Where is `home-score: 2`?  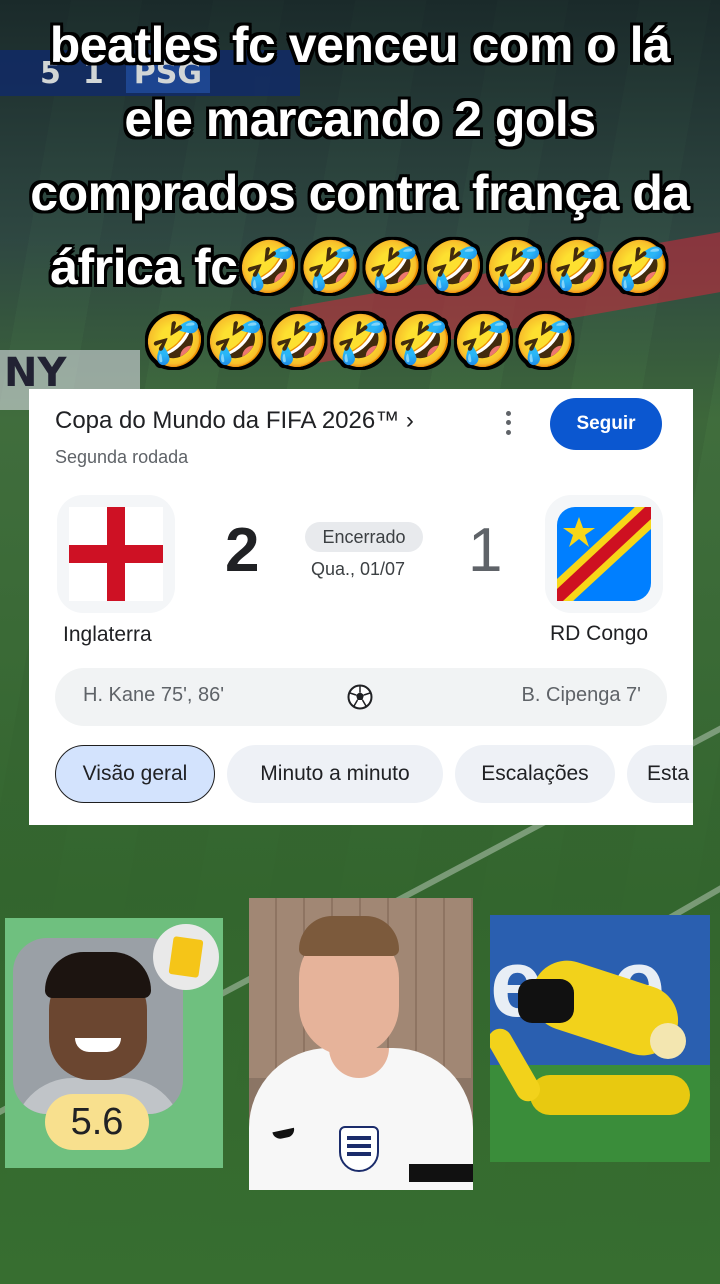 home-score: 2 is located at coordinates (242, 550).